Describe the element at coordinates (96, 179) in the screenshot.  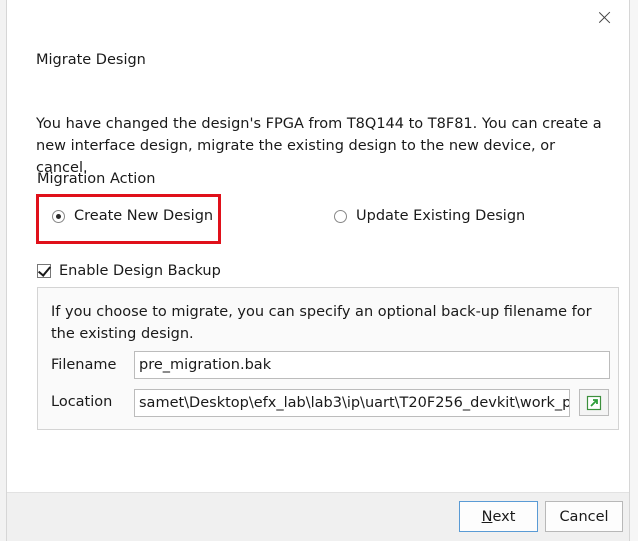
I see `migration-action-label: Migration Action` at that location.